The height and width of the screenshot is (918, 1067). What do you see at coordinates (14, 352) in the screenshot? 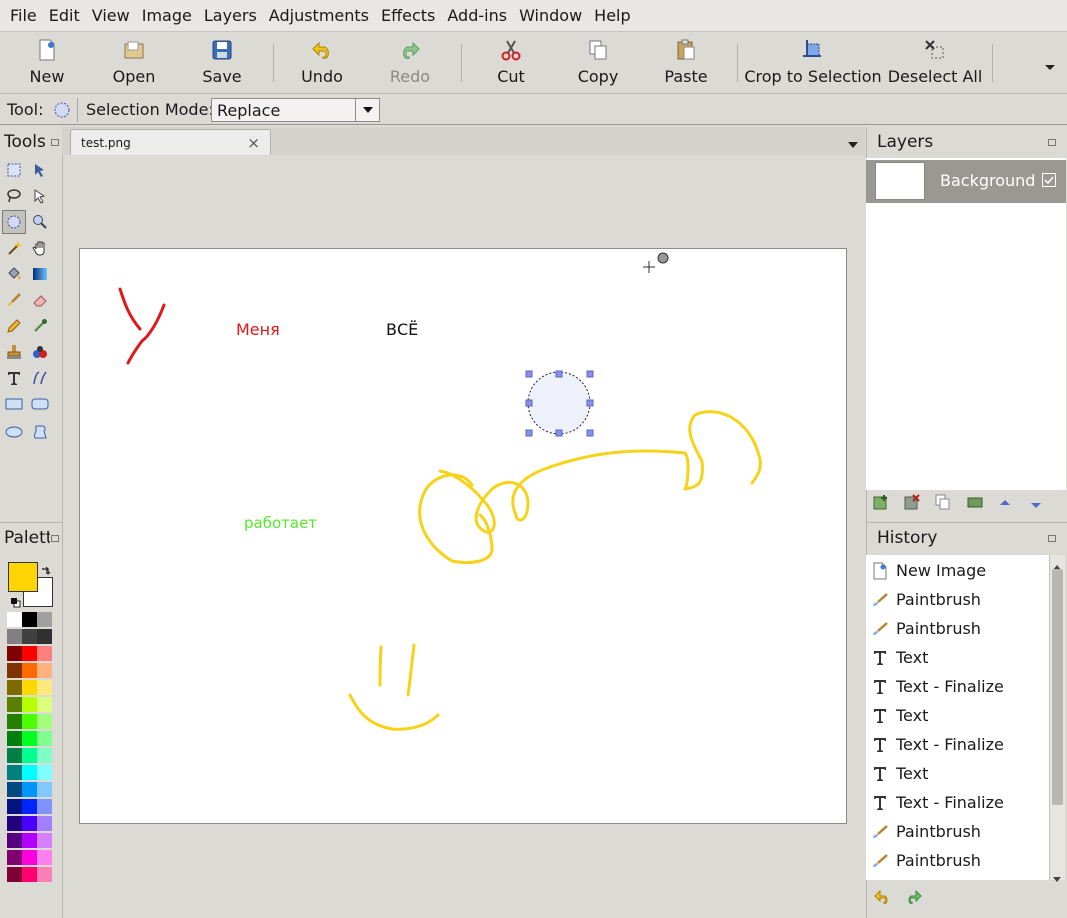
I see `clone-stamp-tool-icon` at bounding box center [14, 352].